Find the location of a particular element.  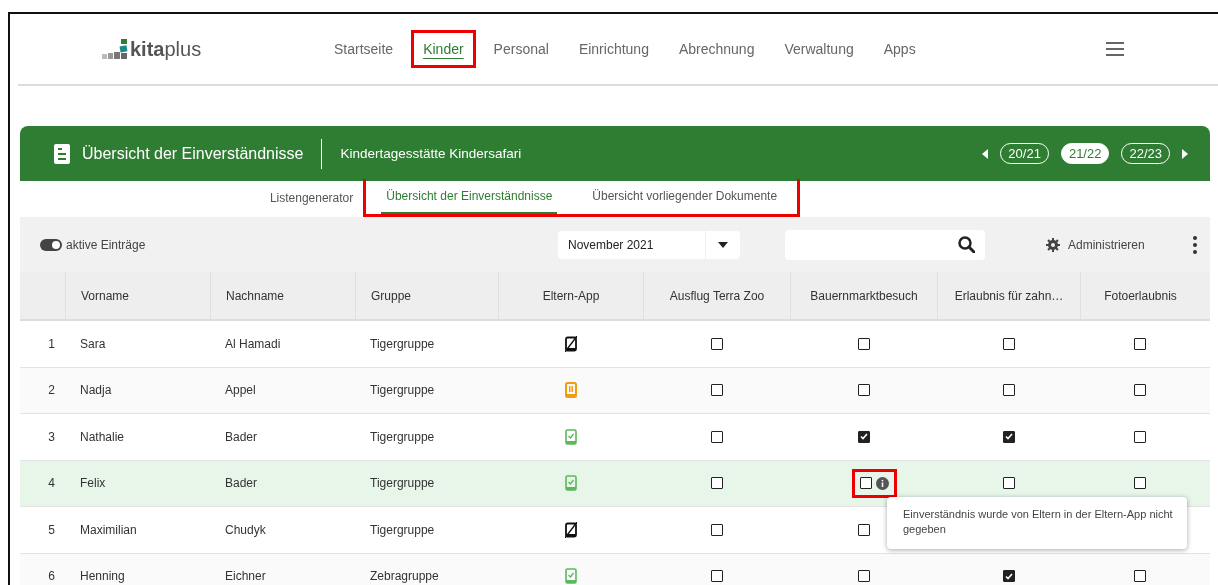

column-header: Vorname is located at coordinates (137, 295).